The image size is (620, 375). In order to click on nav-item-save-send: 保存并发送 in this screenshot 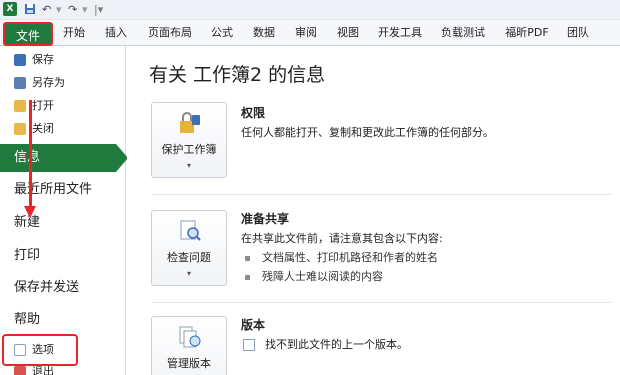, I will do `click(63, 288)`.